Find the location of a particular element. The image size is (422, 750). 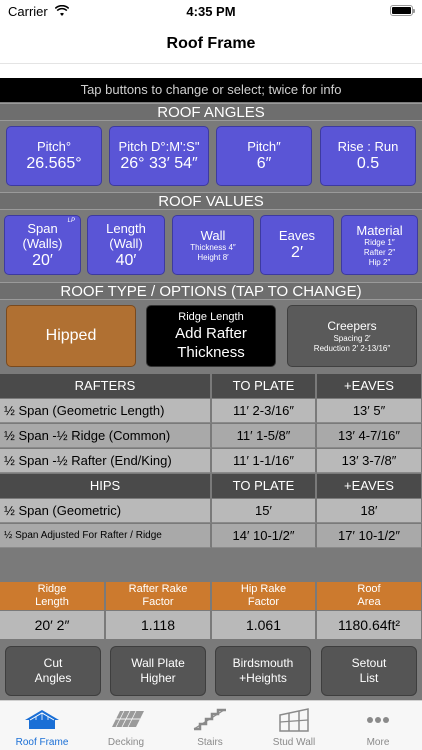

battery-icon is located at coordinates (402, 10).